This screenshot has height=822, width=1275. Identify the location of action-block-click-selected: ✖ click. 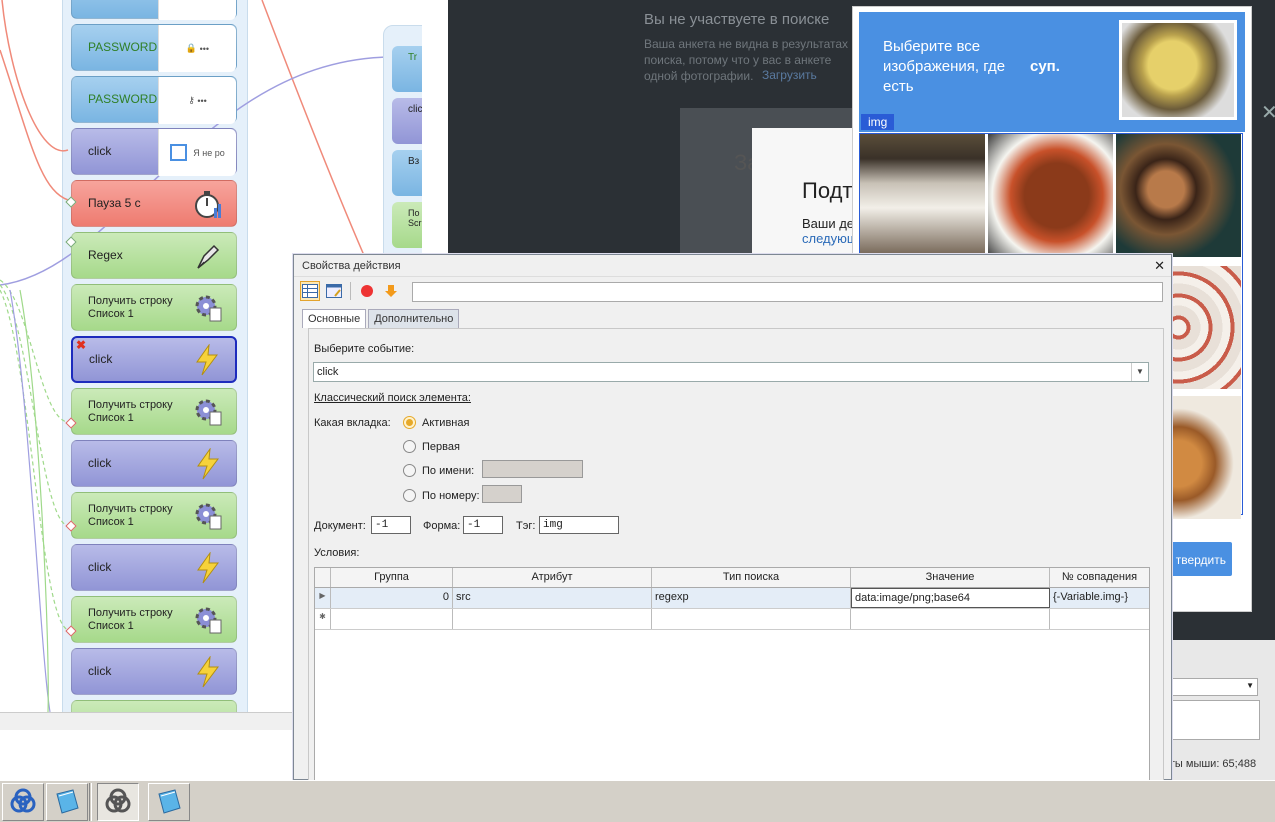
(154, 359).